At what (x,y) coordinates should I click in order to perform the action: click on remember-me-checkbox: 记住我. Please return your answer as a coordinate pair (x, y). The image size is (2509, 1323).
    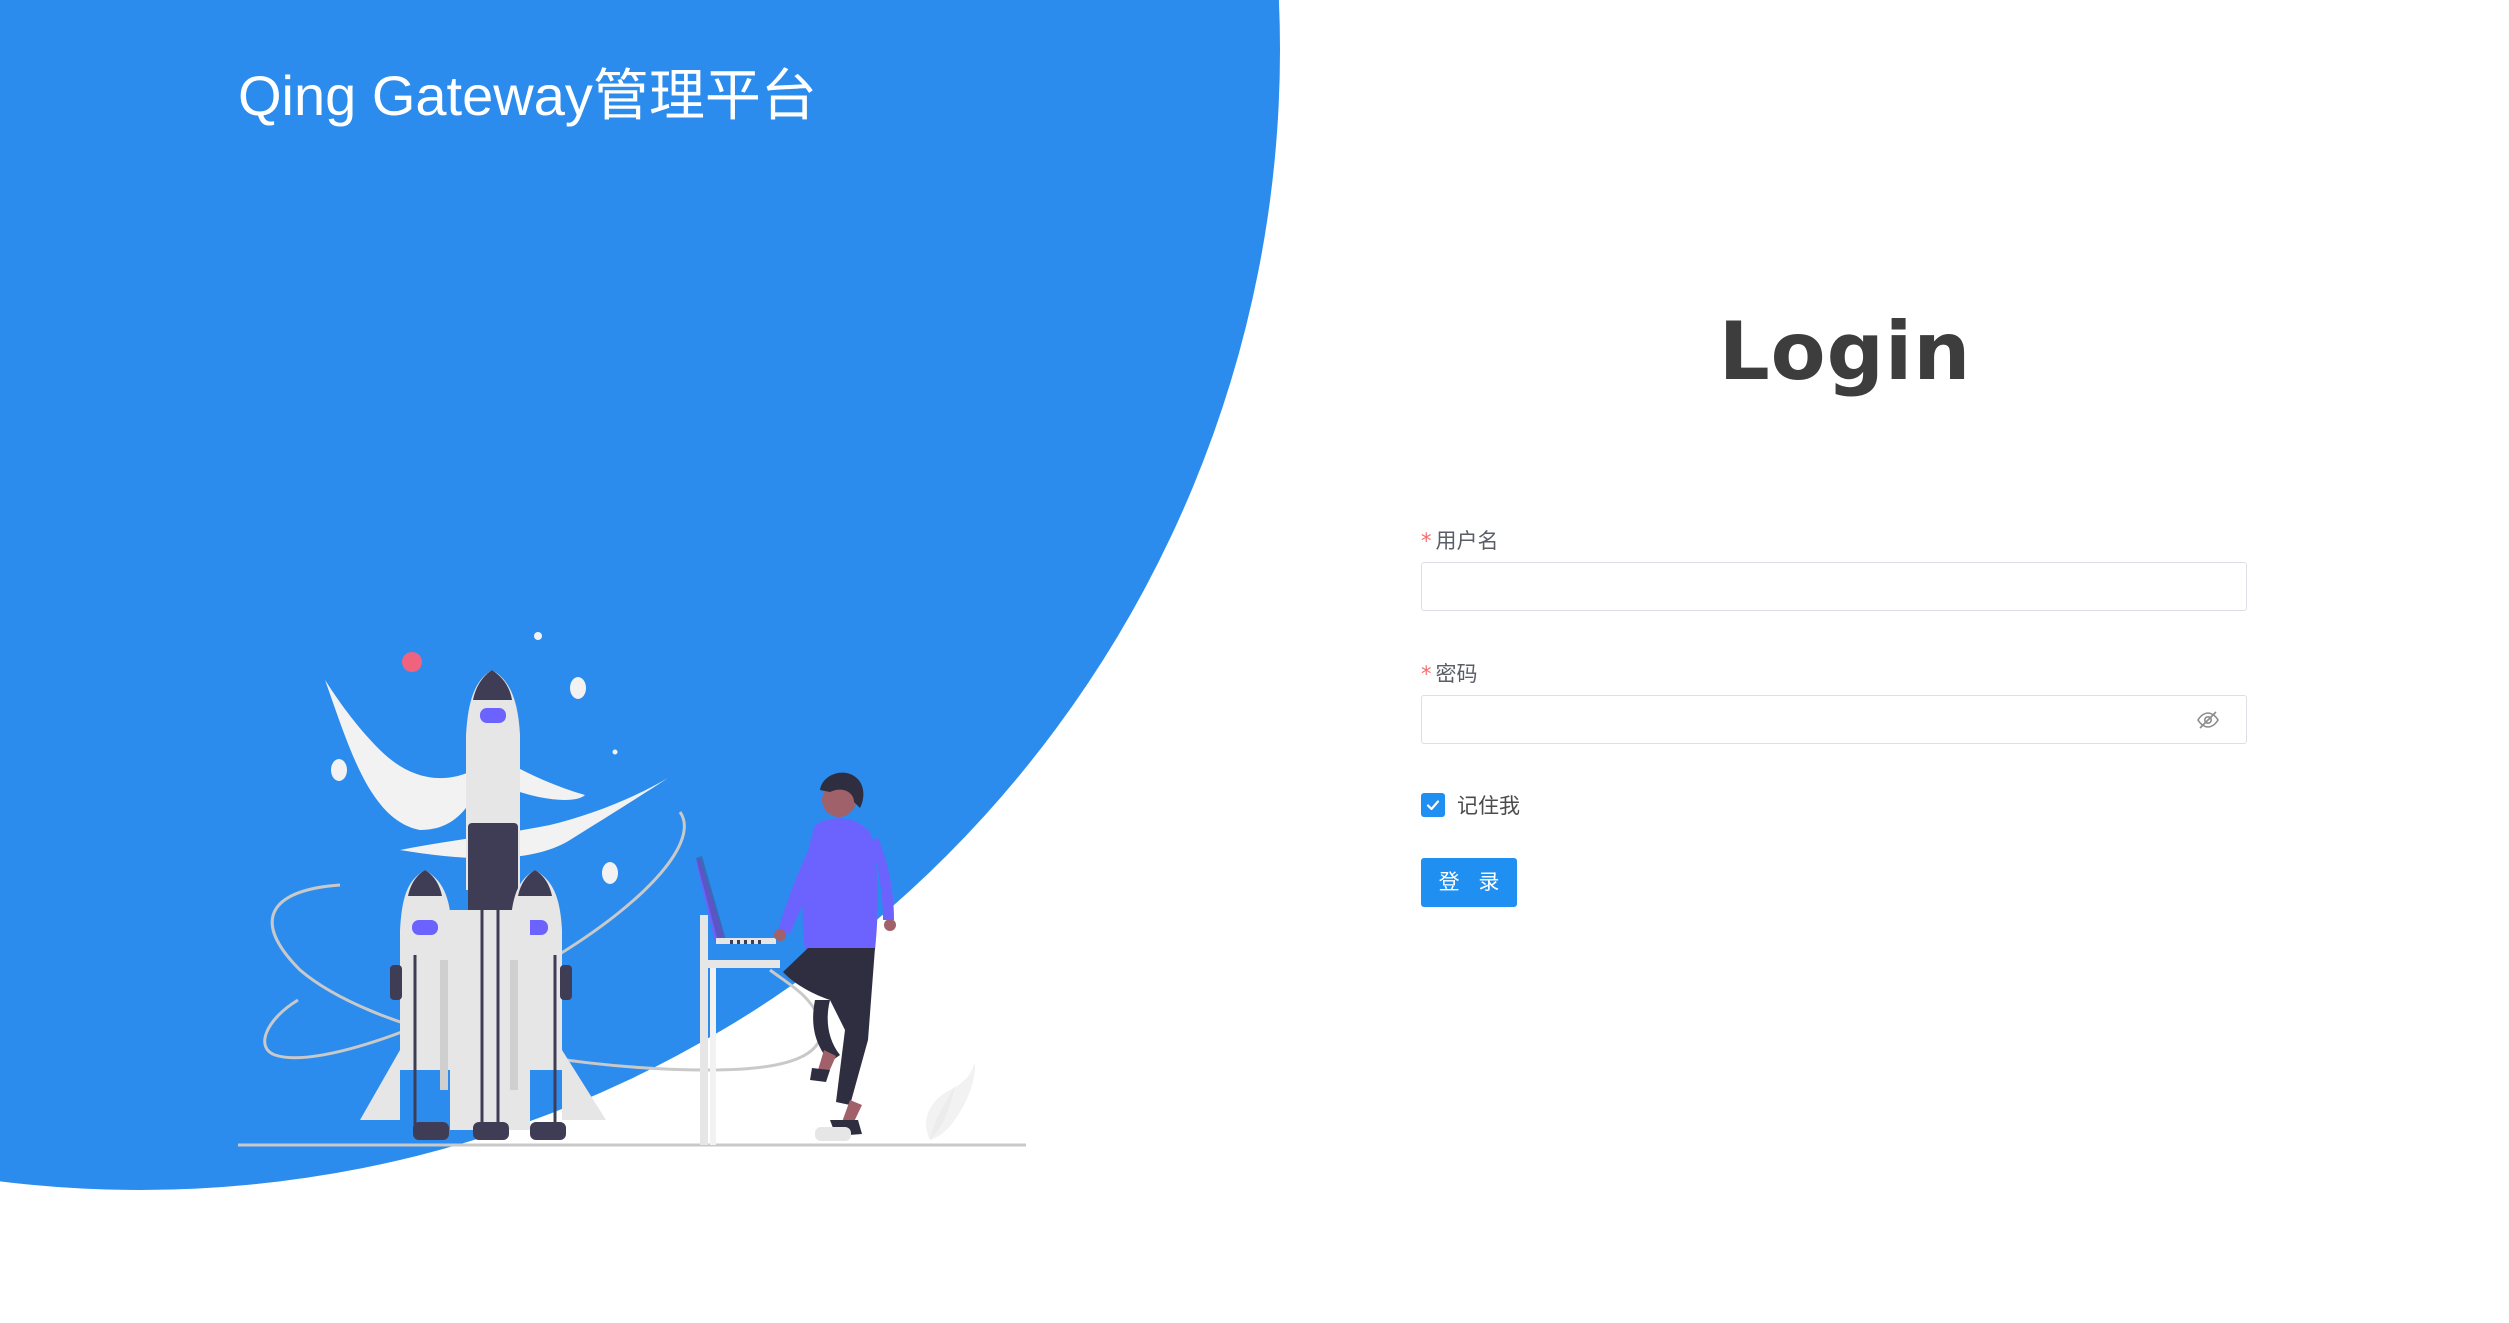
    Looking at the image, I should click on (1834, 805).